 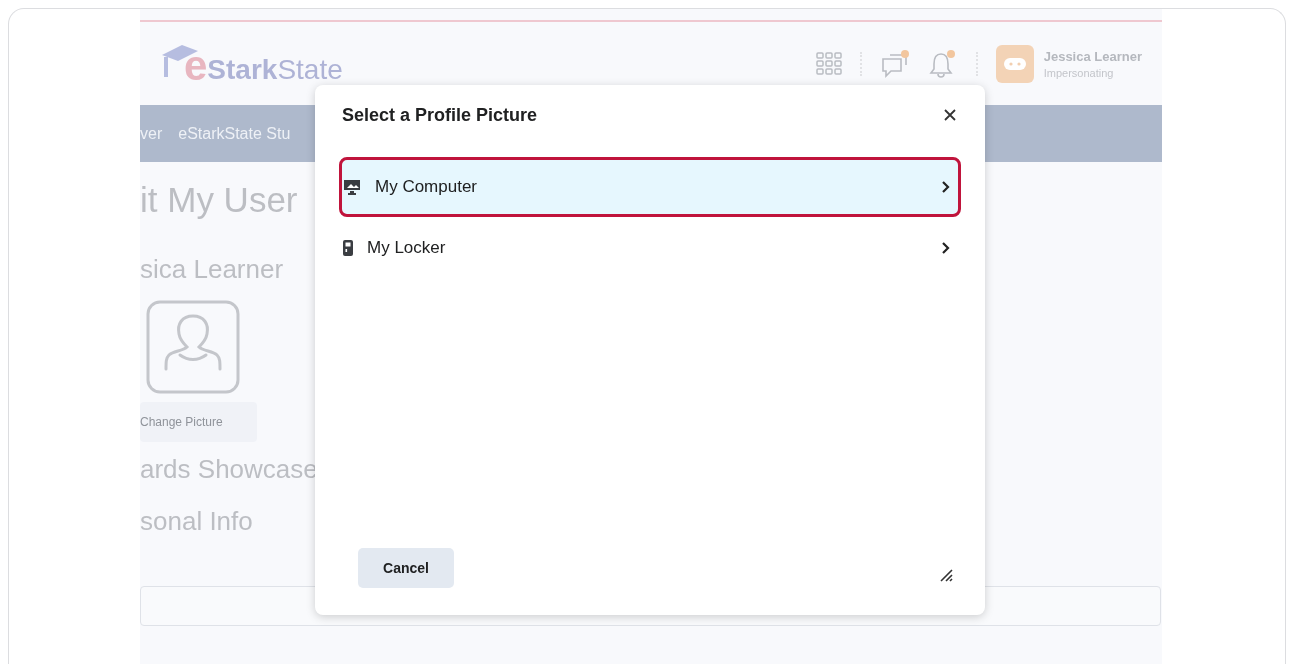 I want to click on dialog-title: Select a Profile Picture, so click(x=440, y=115).